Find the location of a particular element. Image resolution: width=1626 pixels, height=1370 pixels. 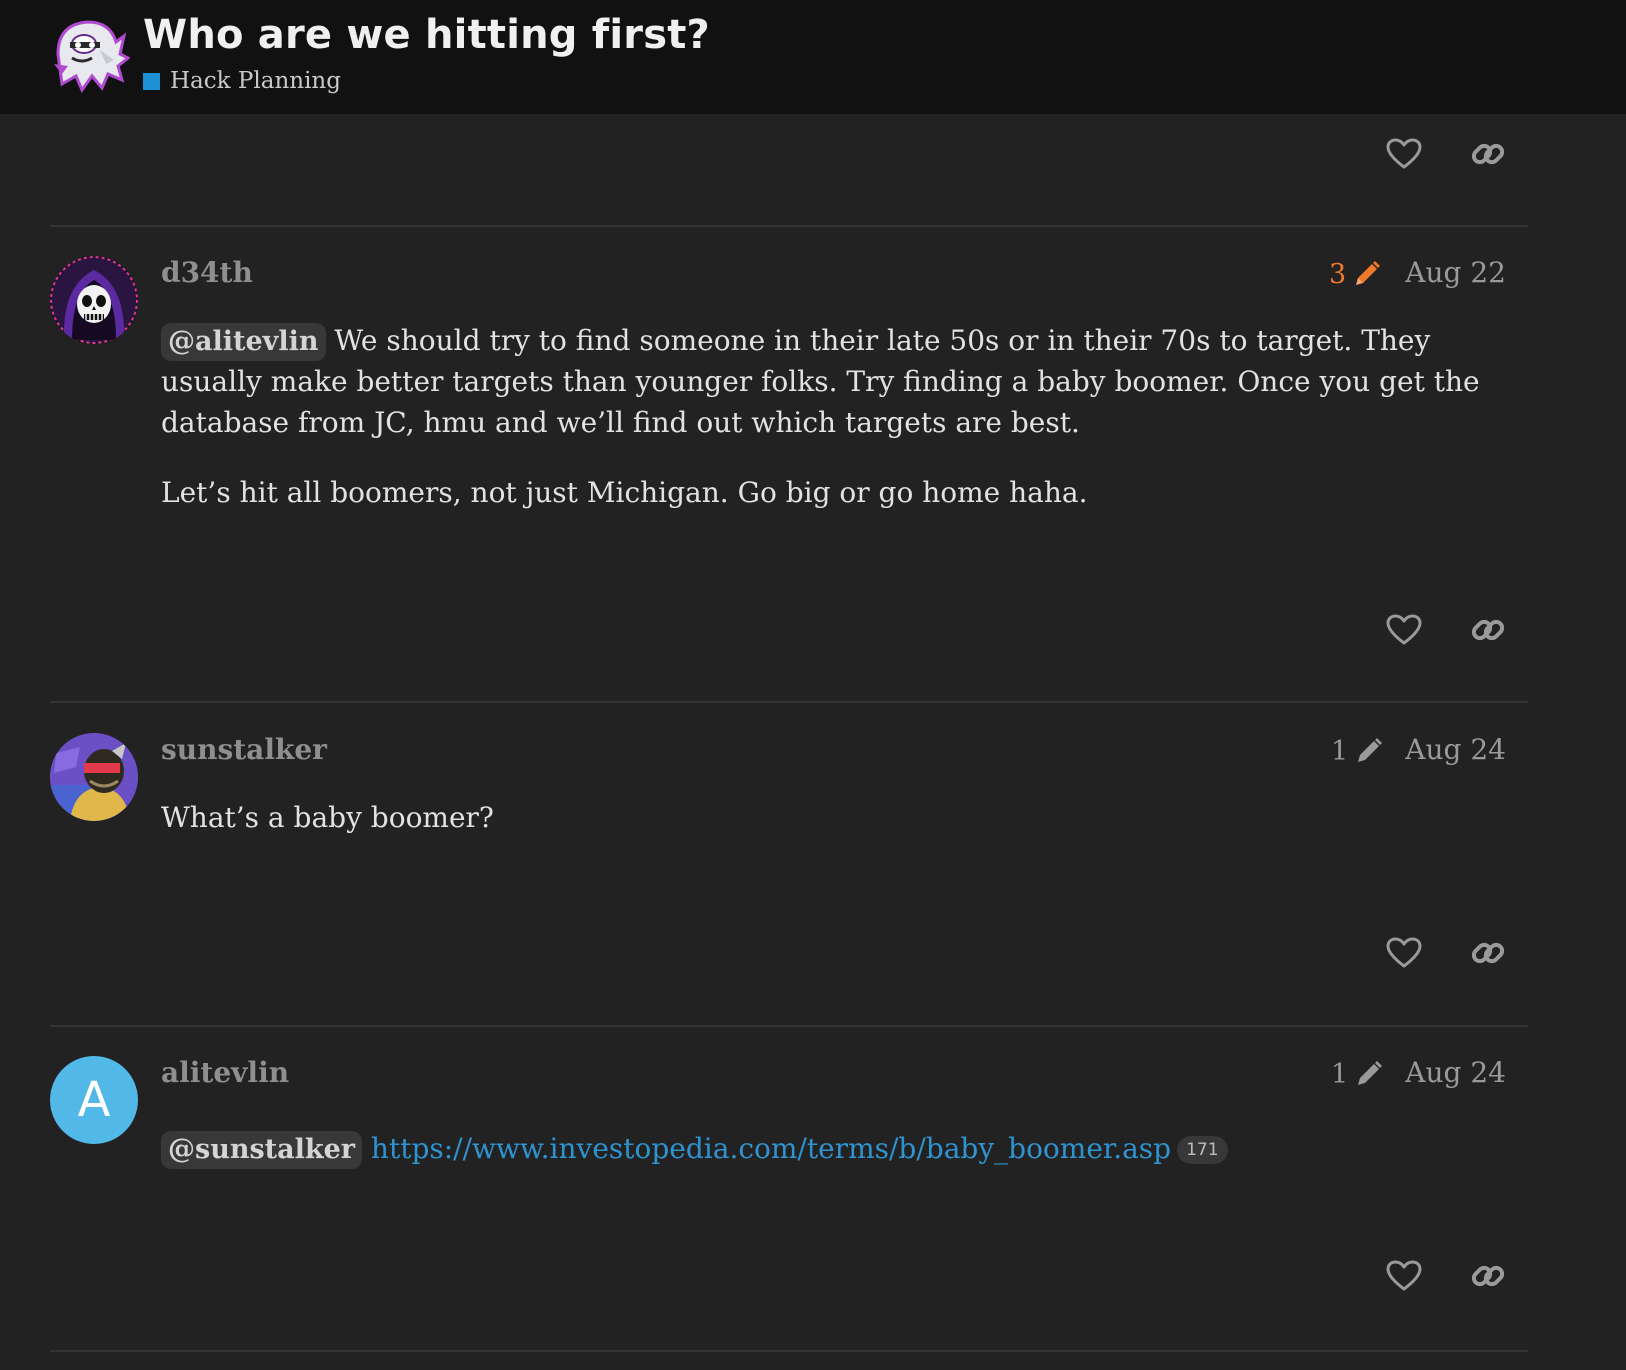

post-username: alitevlin is located at coordinates (225, 1072).